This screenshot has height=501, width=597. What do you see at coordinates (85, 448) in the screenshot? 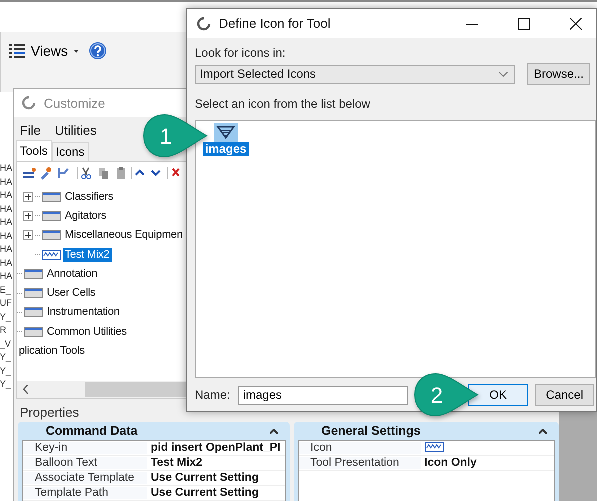
I see `property-name: Key-in` at bounding box center [85, 448].